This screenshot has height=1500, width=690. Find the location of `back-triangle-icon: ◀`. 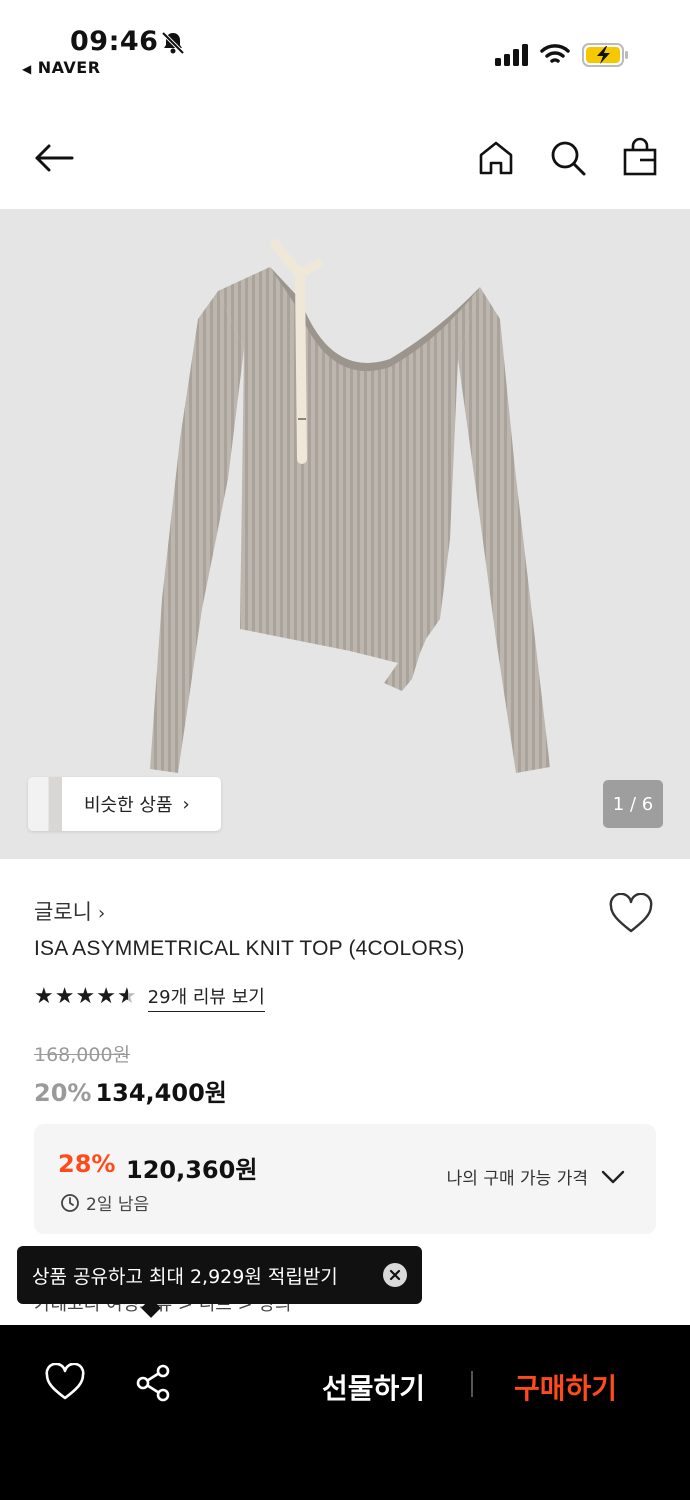

back-triangle-icon: ◀ is located at coordinates (27, 69).